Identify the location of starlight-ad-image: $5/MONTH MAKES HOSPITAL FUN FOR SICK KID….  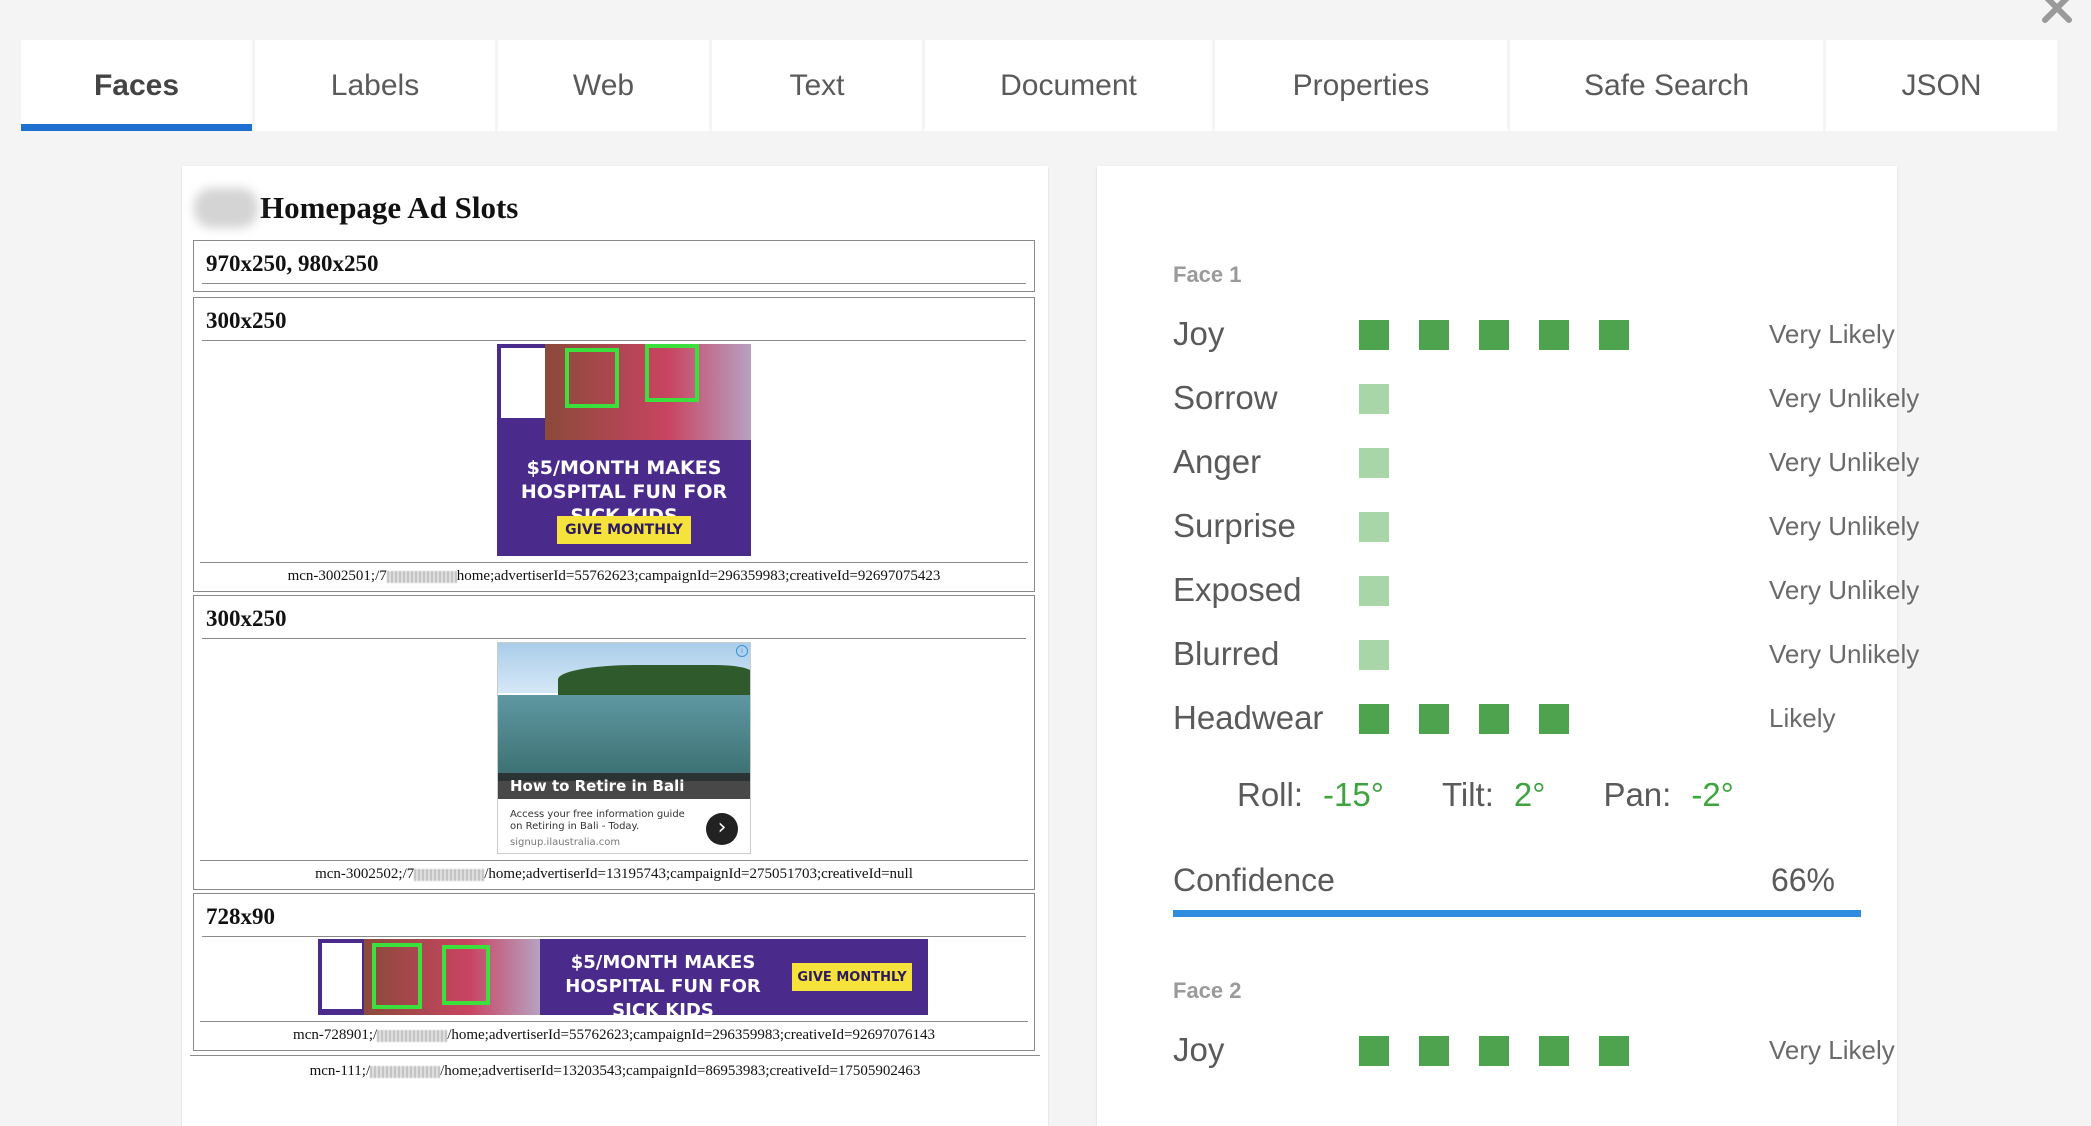
(624, 450).